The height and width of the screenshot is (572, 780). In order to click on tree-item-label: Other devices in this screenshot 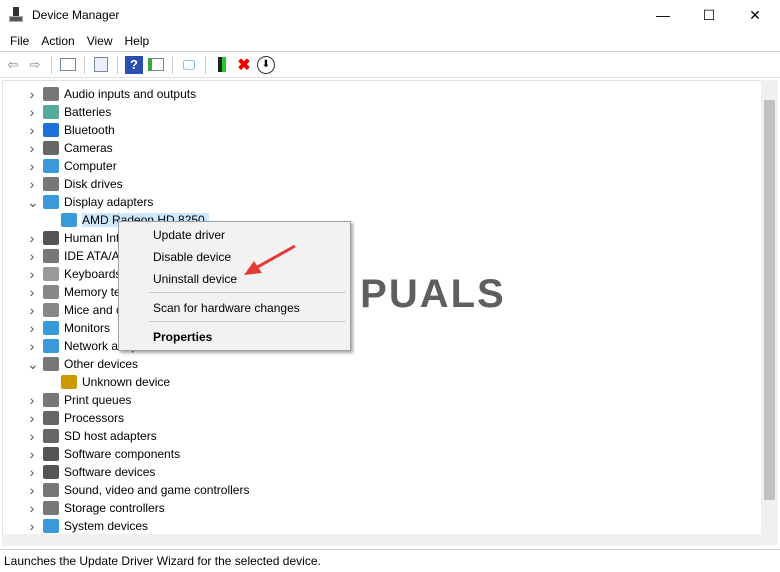, I will do `click(101, 364)`.